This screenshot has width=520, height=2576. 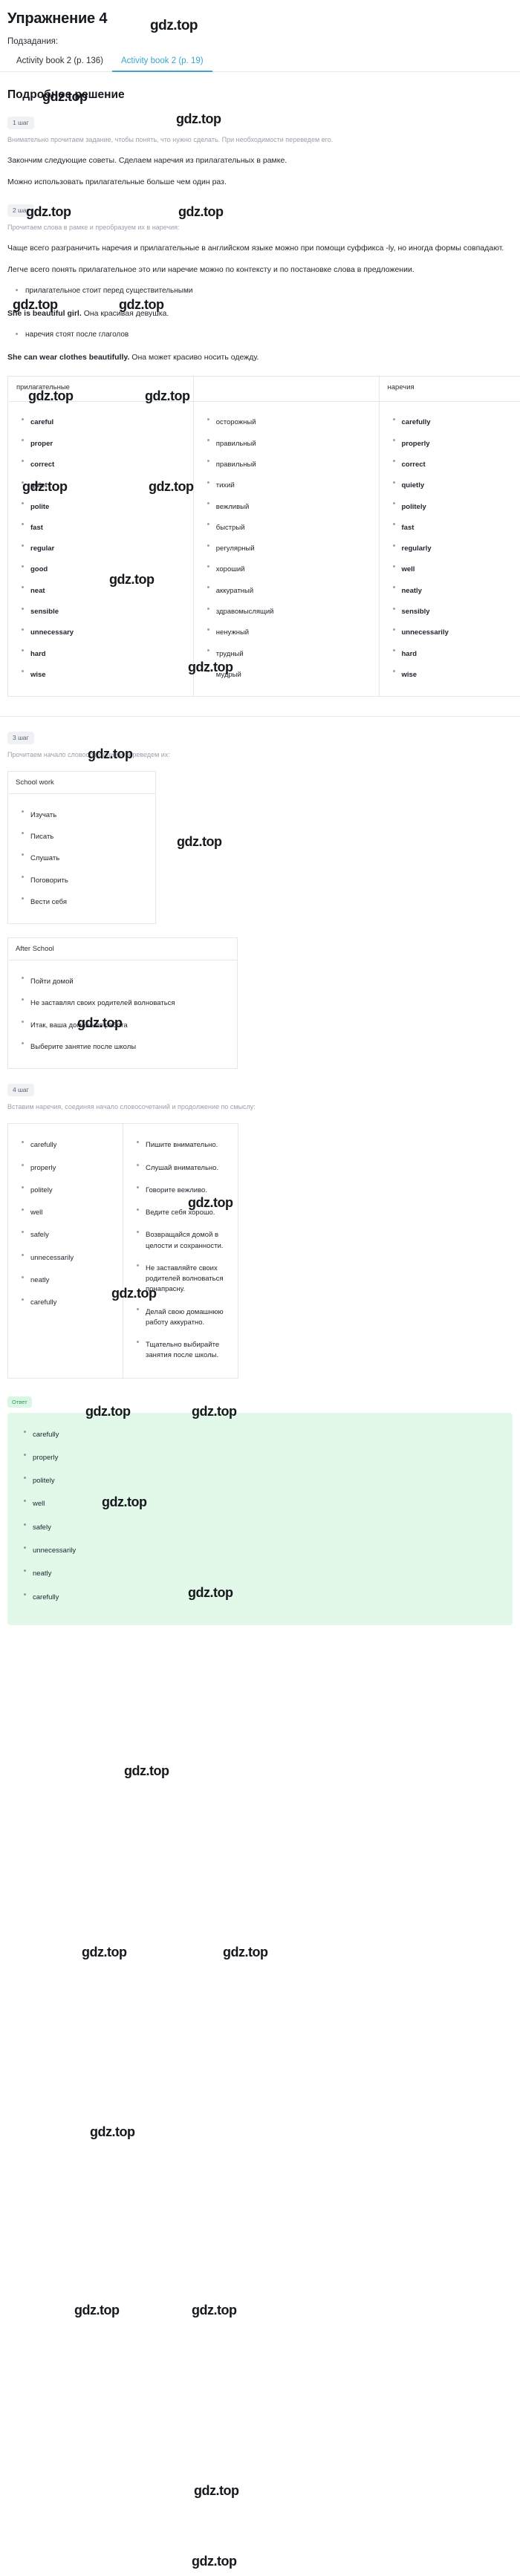 What do you see at coordinates (161, 62) in the screenshot?
I see `tab-activity-book-19: Activity book 2 (p. 19)` at bounding box center [161, 62].